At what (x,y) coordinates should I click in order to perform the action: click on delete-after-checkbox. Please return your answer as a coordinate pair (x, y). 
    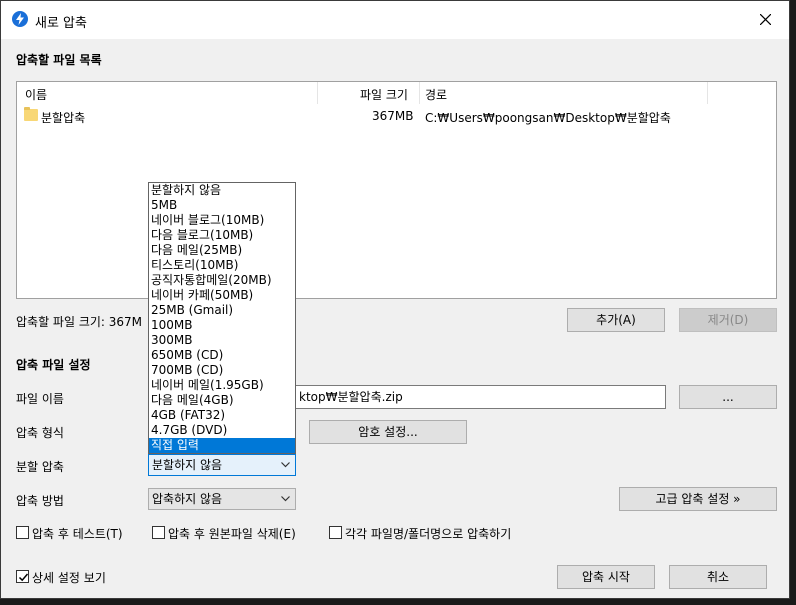
    Looking at the image, I should click on (158, 532).